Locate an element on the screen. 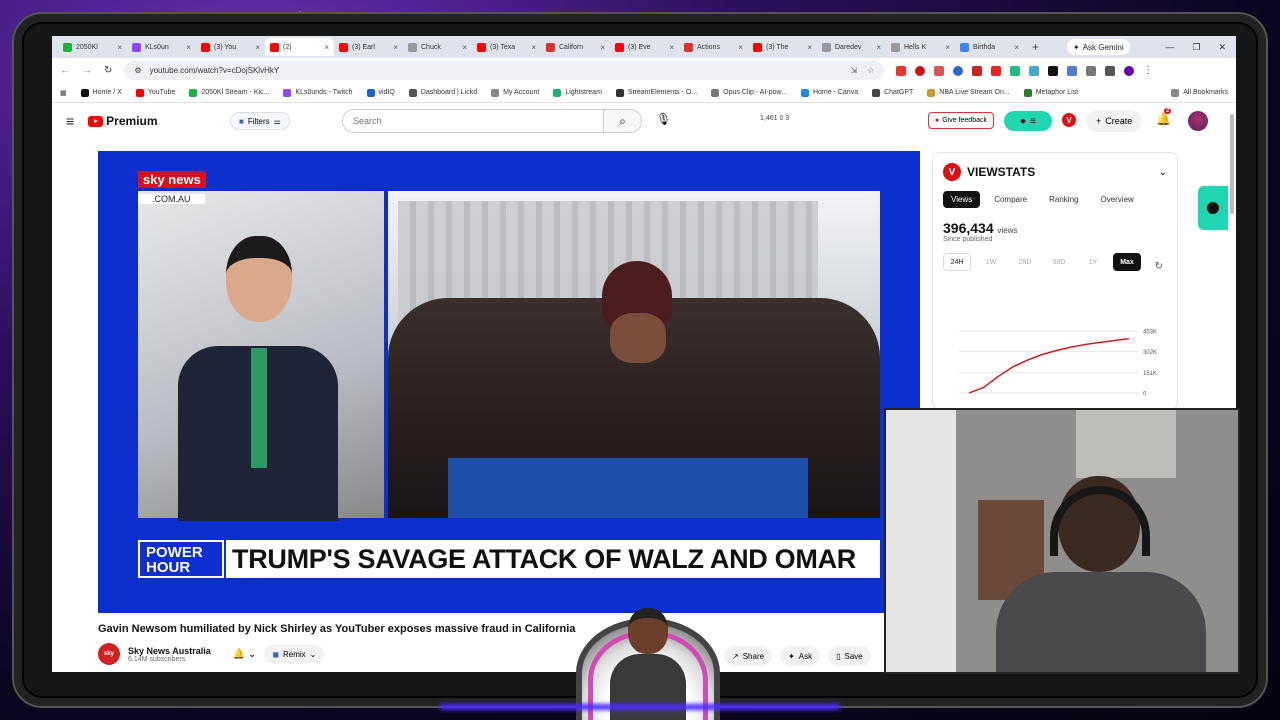 The image size is (1280, 720). viewstats-tab-compare: Compare is located at coordinates (1010, 199).